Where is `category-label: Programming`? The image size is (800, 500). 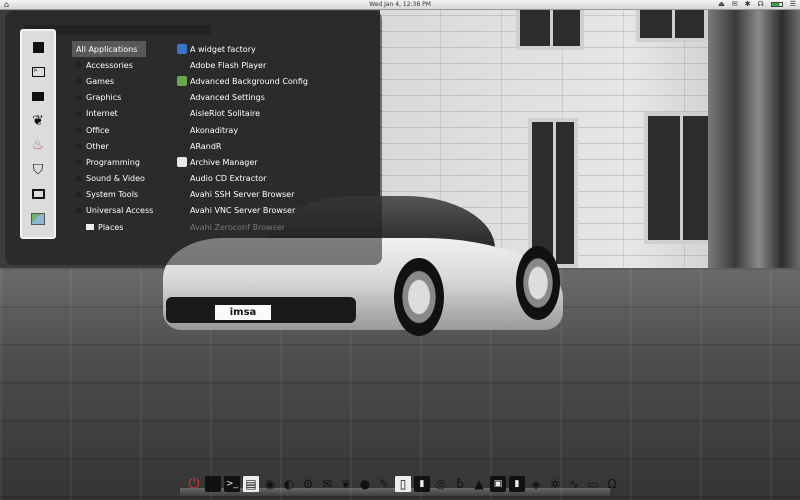
category-label: Programming is located at coordinates (113, 162).